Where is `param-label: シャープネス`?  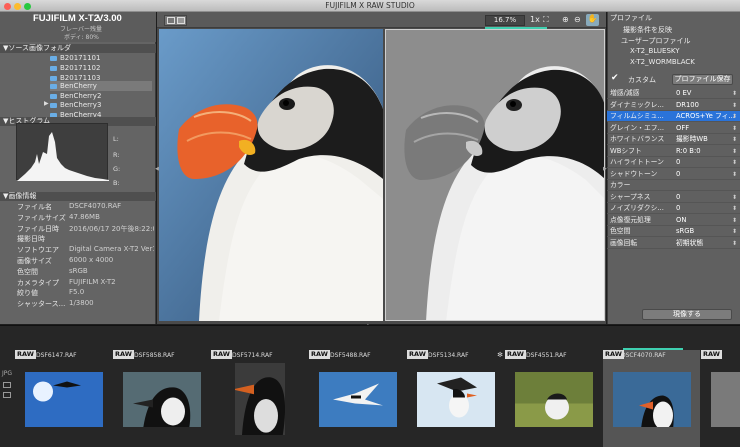
param-label: シャープネス is located at coordinates (630, 196).